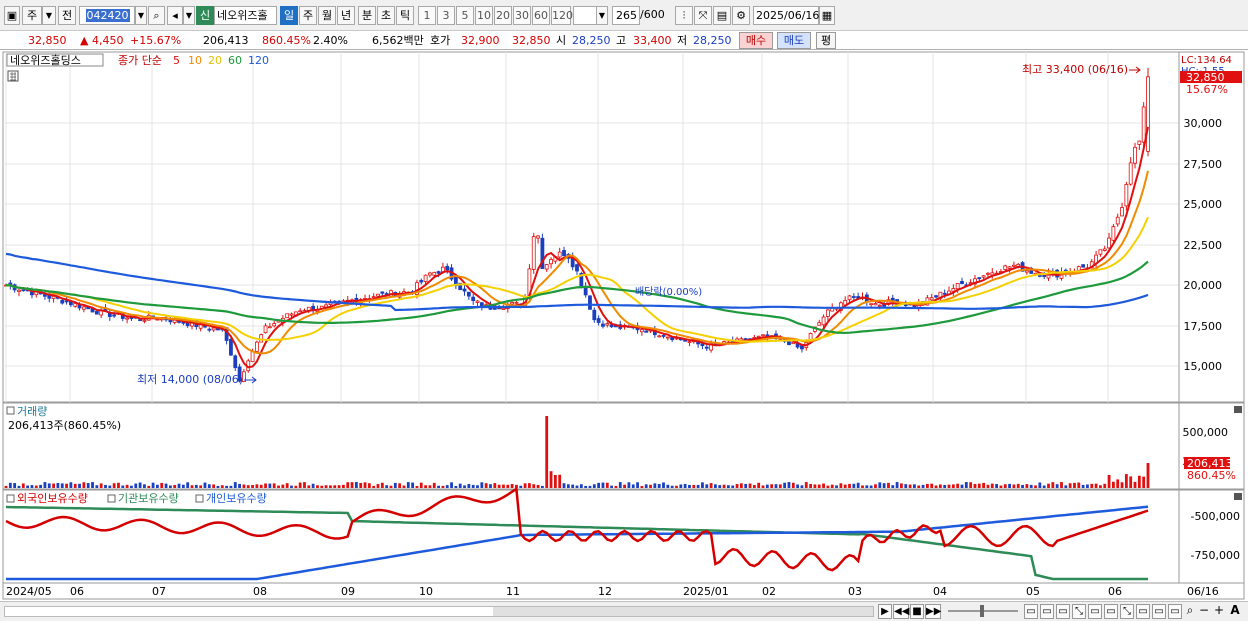 Image resolution: width=1248 pixels, height=621 pixels. Describe the element at coordinates (484, 15) in the screenshot. I see `interval-10-button: 10` at that location.